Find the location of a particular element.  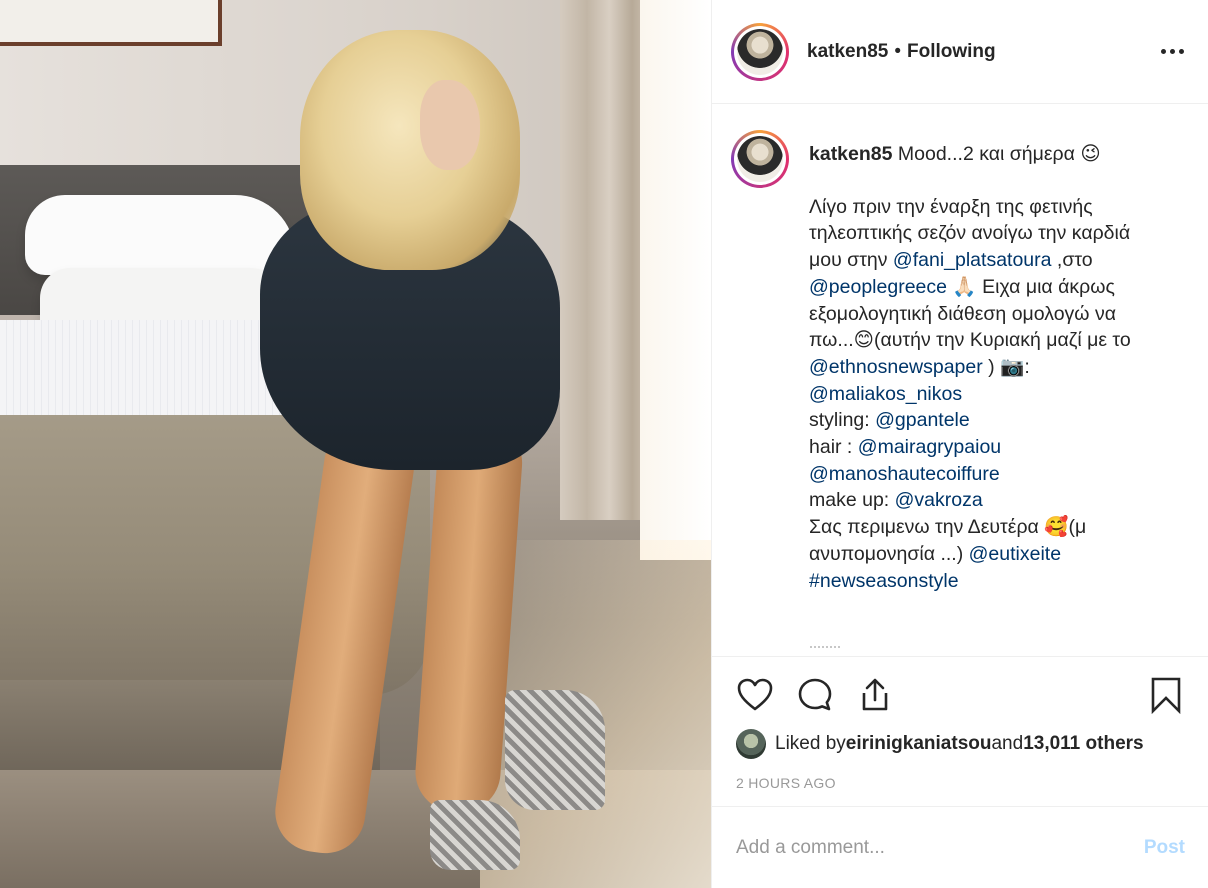

ellipsis-icon is located at coordinates (1172, 51).